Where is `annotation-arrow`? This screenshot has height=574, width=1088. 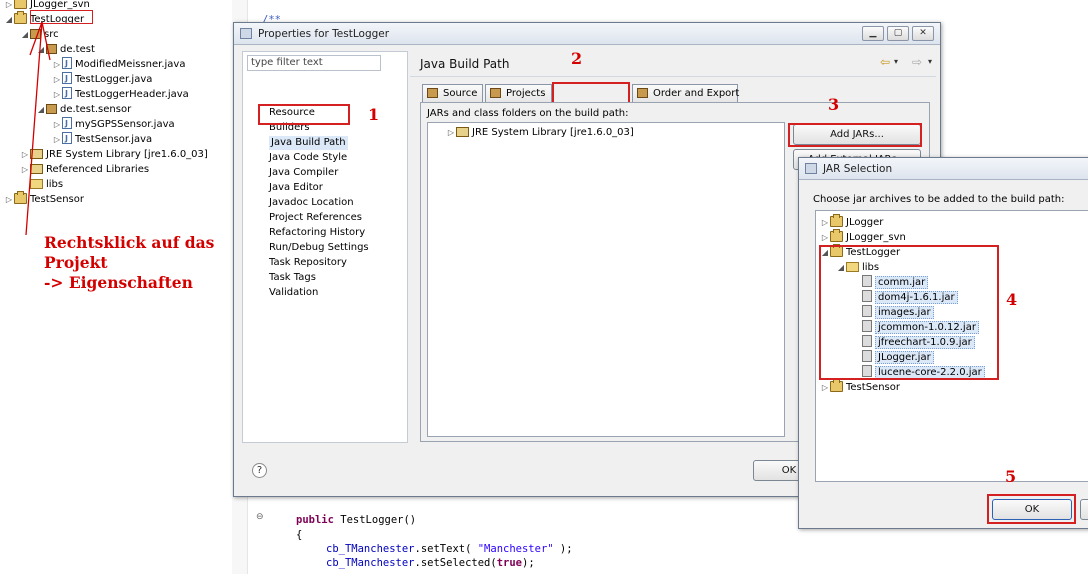
annotation-arrow is located at coordinates (38, 128).